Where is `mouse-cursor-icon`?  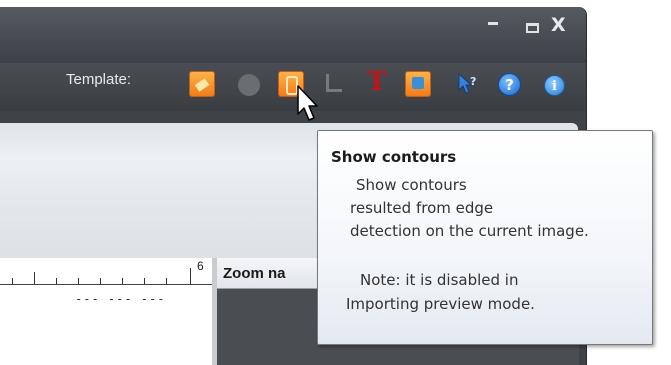
mouse-cursor-icon is located at coordinates (307, 108).